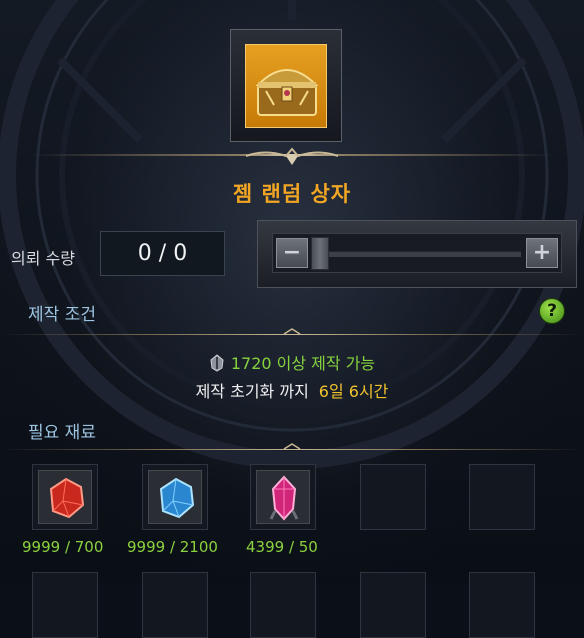 The image size is (584, 638). Describe the element at coordinates (353, 391) in the screenshot. I see `reset-time: 6일 6시간` at that location.